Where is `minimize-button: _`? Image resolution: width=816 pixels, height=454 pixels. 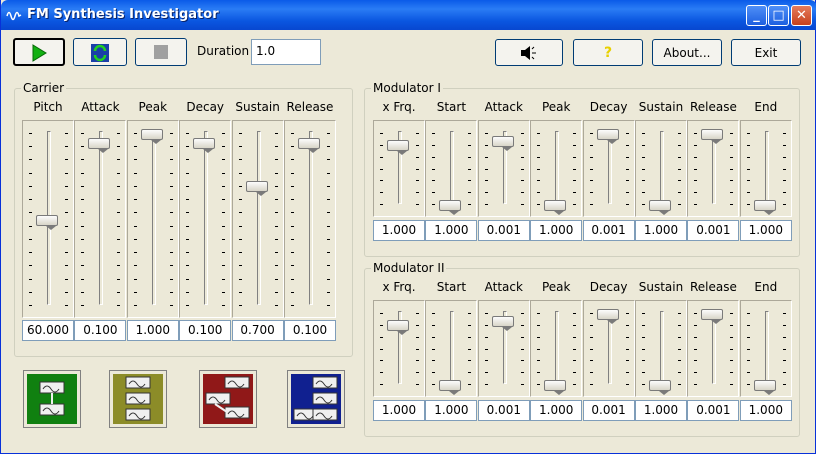
minimize-button: _ is located at coordinates (756, 15).